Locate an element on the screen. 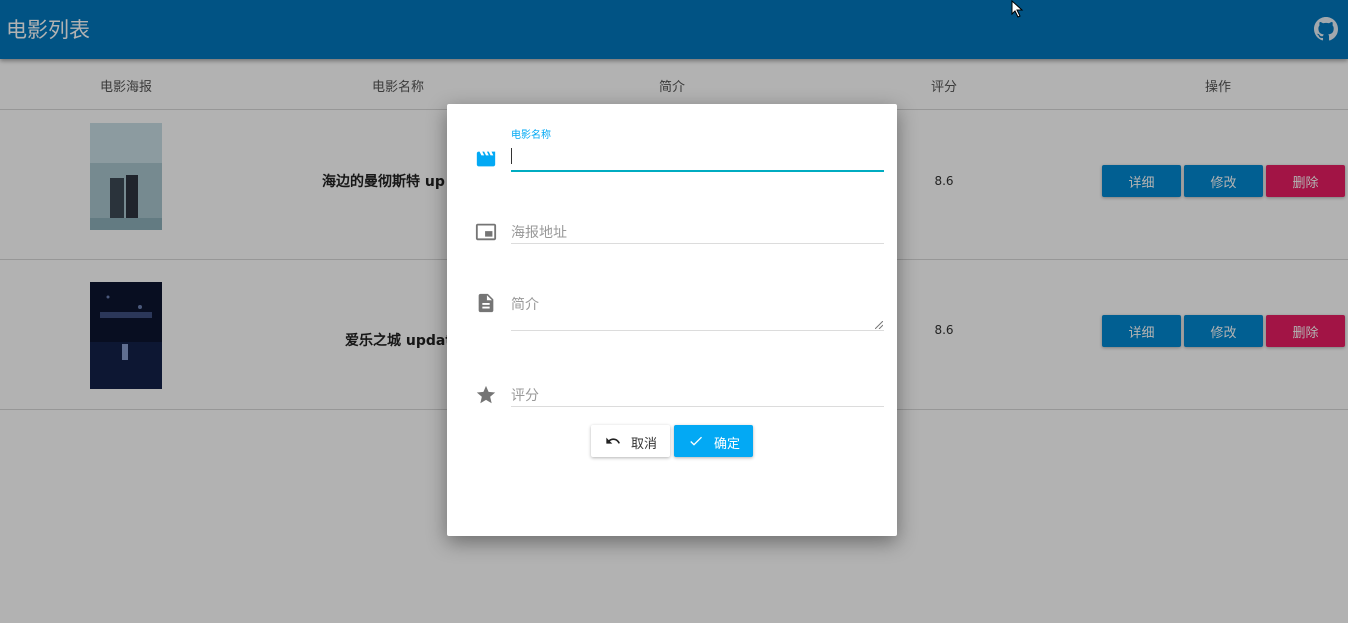  movie-clapper-icon is located at coordinates (486, 159).